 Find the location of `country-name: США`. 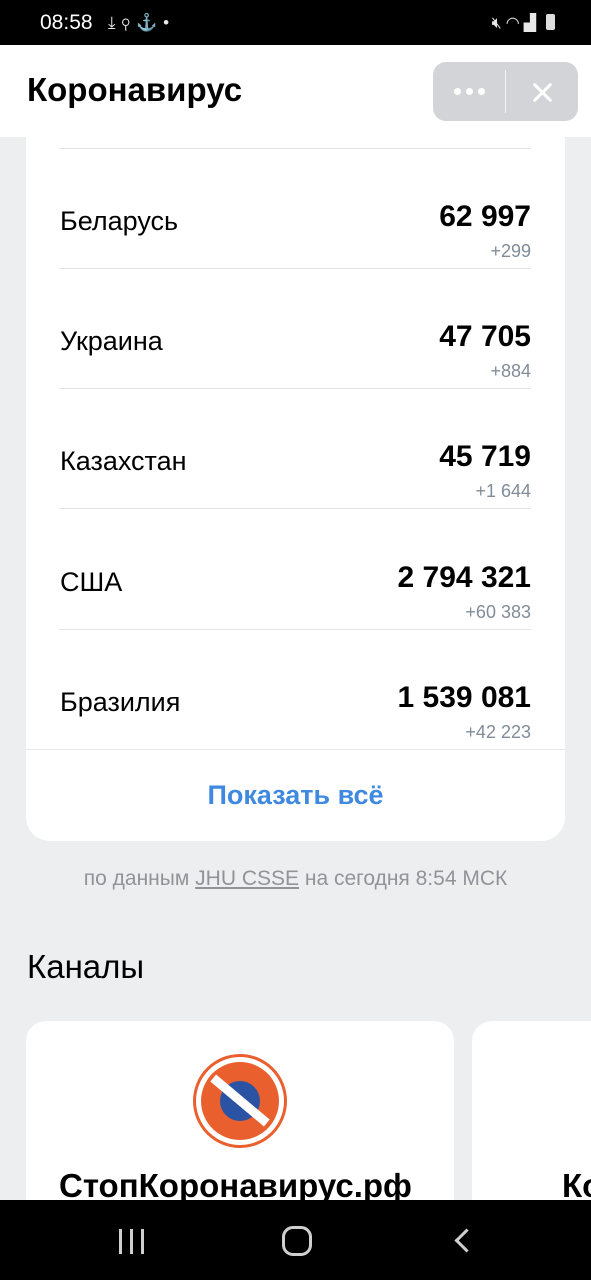

country-name: США is located at coordinates (91, 582).